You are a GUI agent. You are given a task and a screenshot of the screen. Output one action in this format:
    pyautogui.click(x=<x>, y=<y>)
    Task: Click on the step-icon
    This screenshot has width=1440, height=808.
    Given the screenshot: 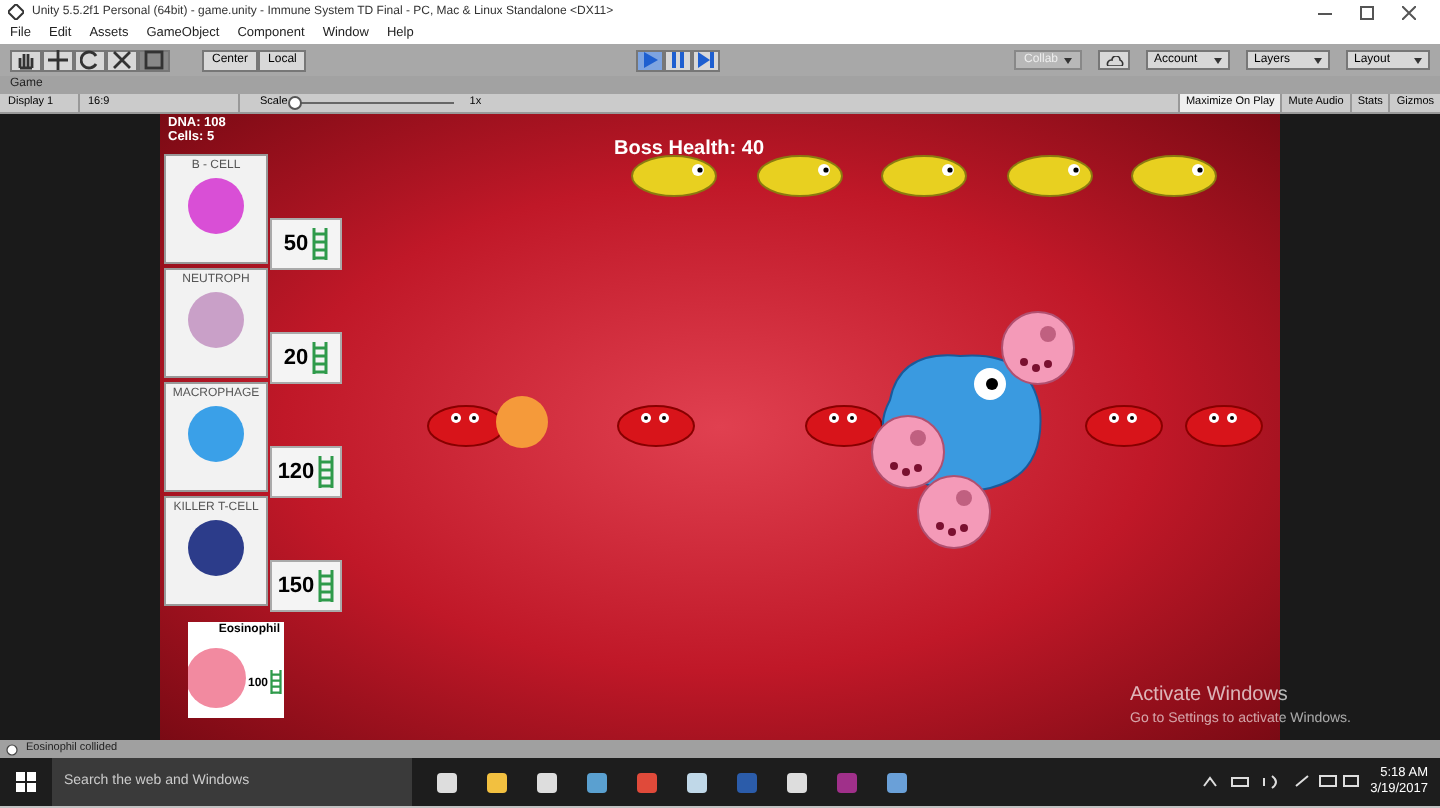 What is the action you would take?
    pyautogui.click(x=706, y=60)
    